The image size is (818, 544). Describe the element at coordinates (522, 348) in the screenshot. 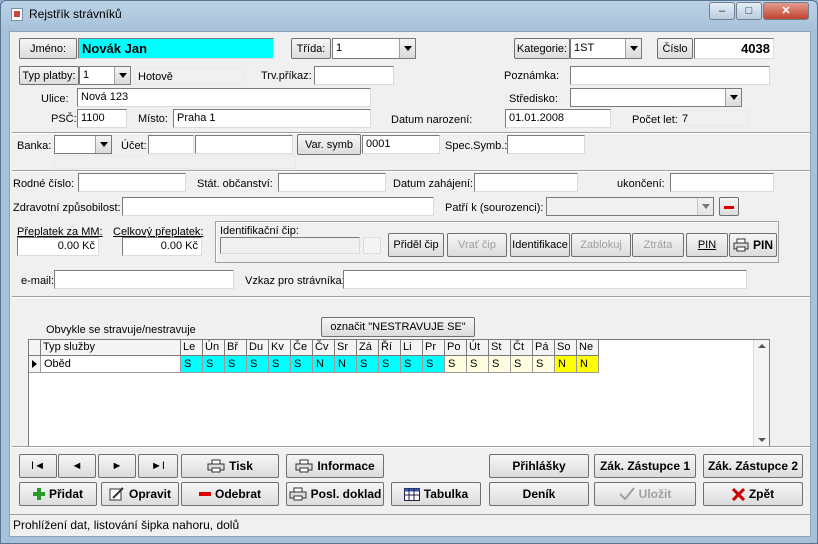

I see `column-header: Čt` at that location.